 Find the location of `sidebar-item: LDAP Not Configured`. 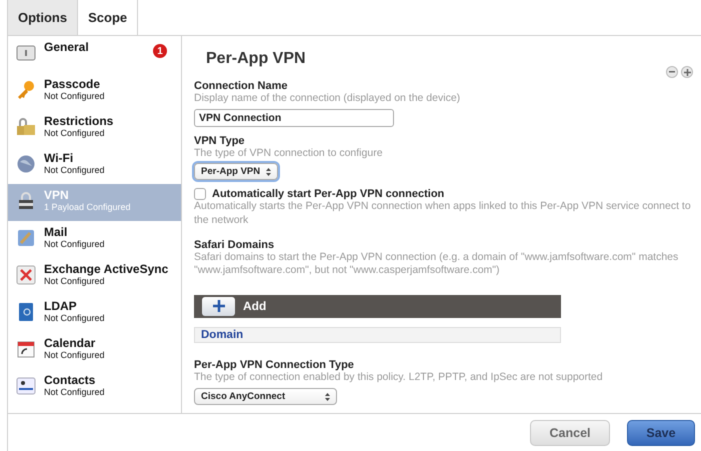

sidebar-item: LDAP Not Configured is located at coordinates (94, 313).